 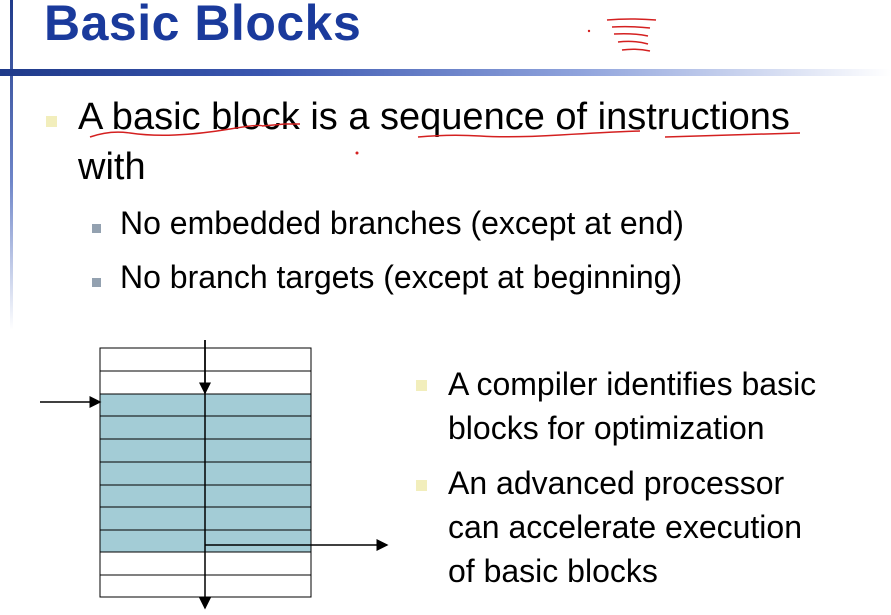 I want to click on underline-instructions, so click(x=732, y=135).